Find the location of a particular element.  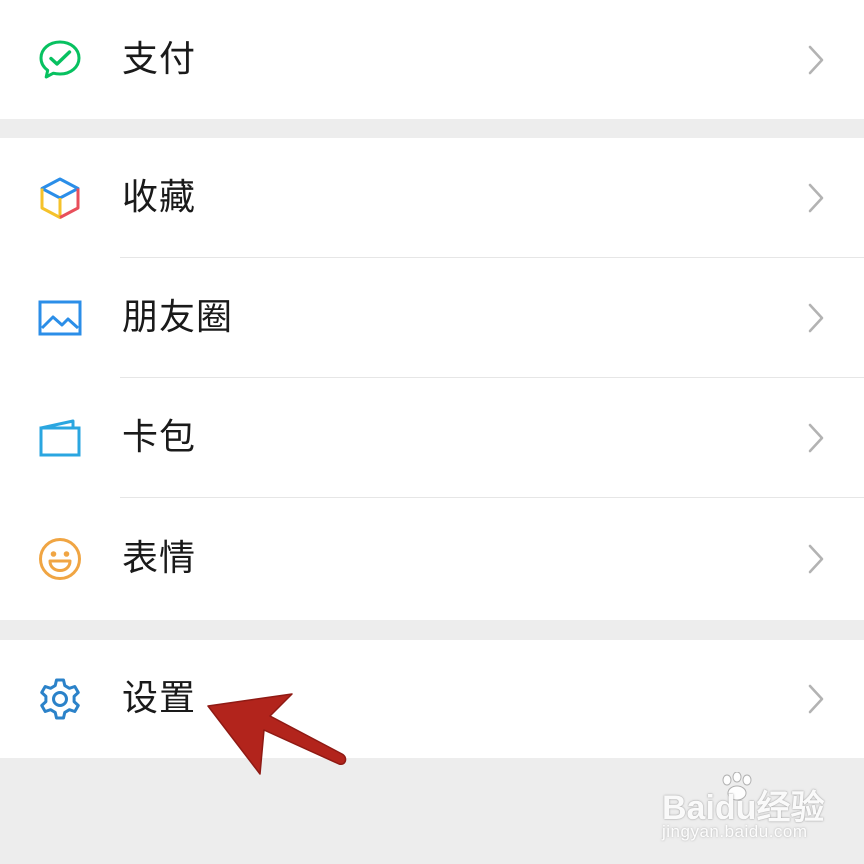

menu-item-label: 支付 is located at coordinates (159, 59).